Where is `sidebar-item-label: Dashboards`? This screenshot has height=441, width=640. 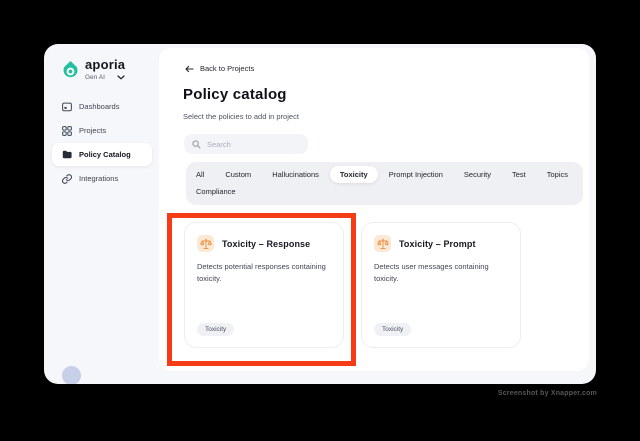 sidebar-item-label: Dashboards is located at coordinates (99, 106).